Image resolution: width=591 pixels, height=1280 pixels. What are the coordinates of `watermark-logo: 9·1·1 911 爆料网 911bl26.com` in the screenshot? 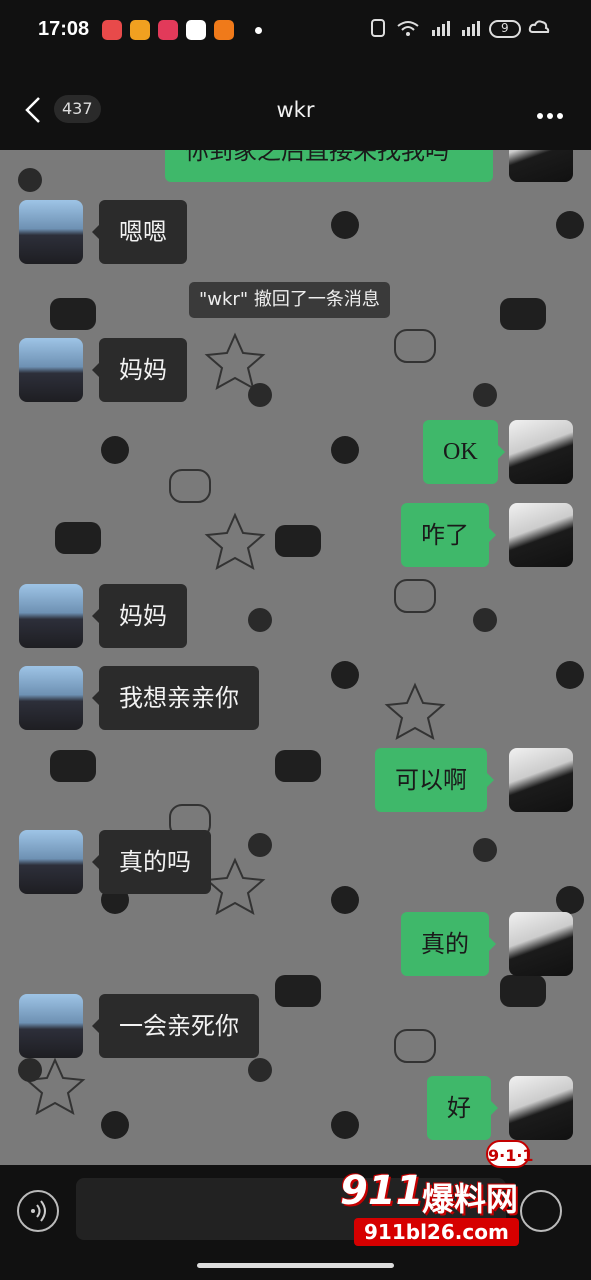 It's located at (460, 1195).